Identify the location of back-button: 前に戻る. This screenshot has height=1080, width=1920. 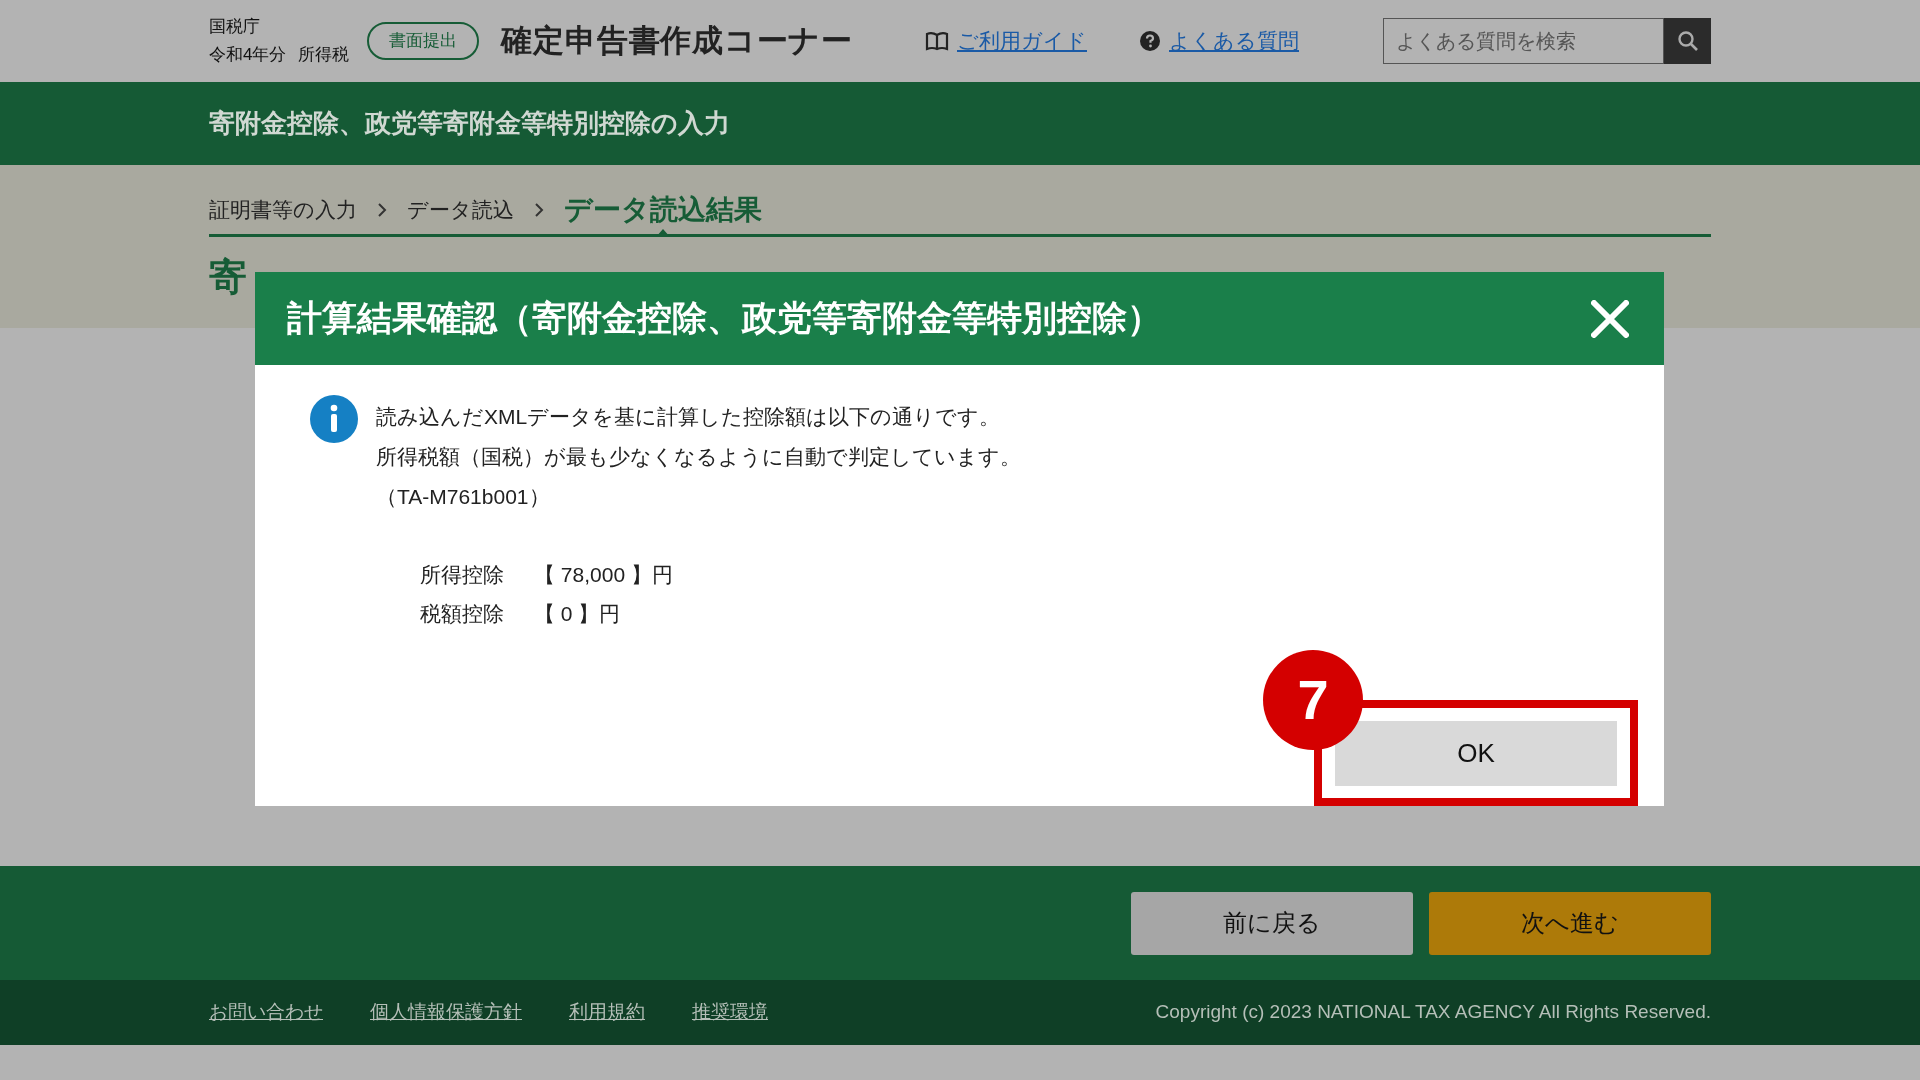
(1272, 923).